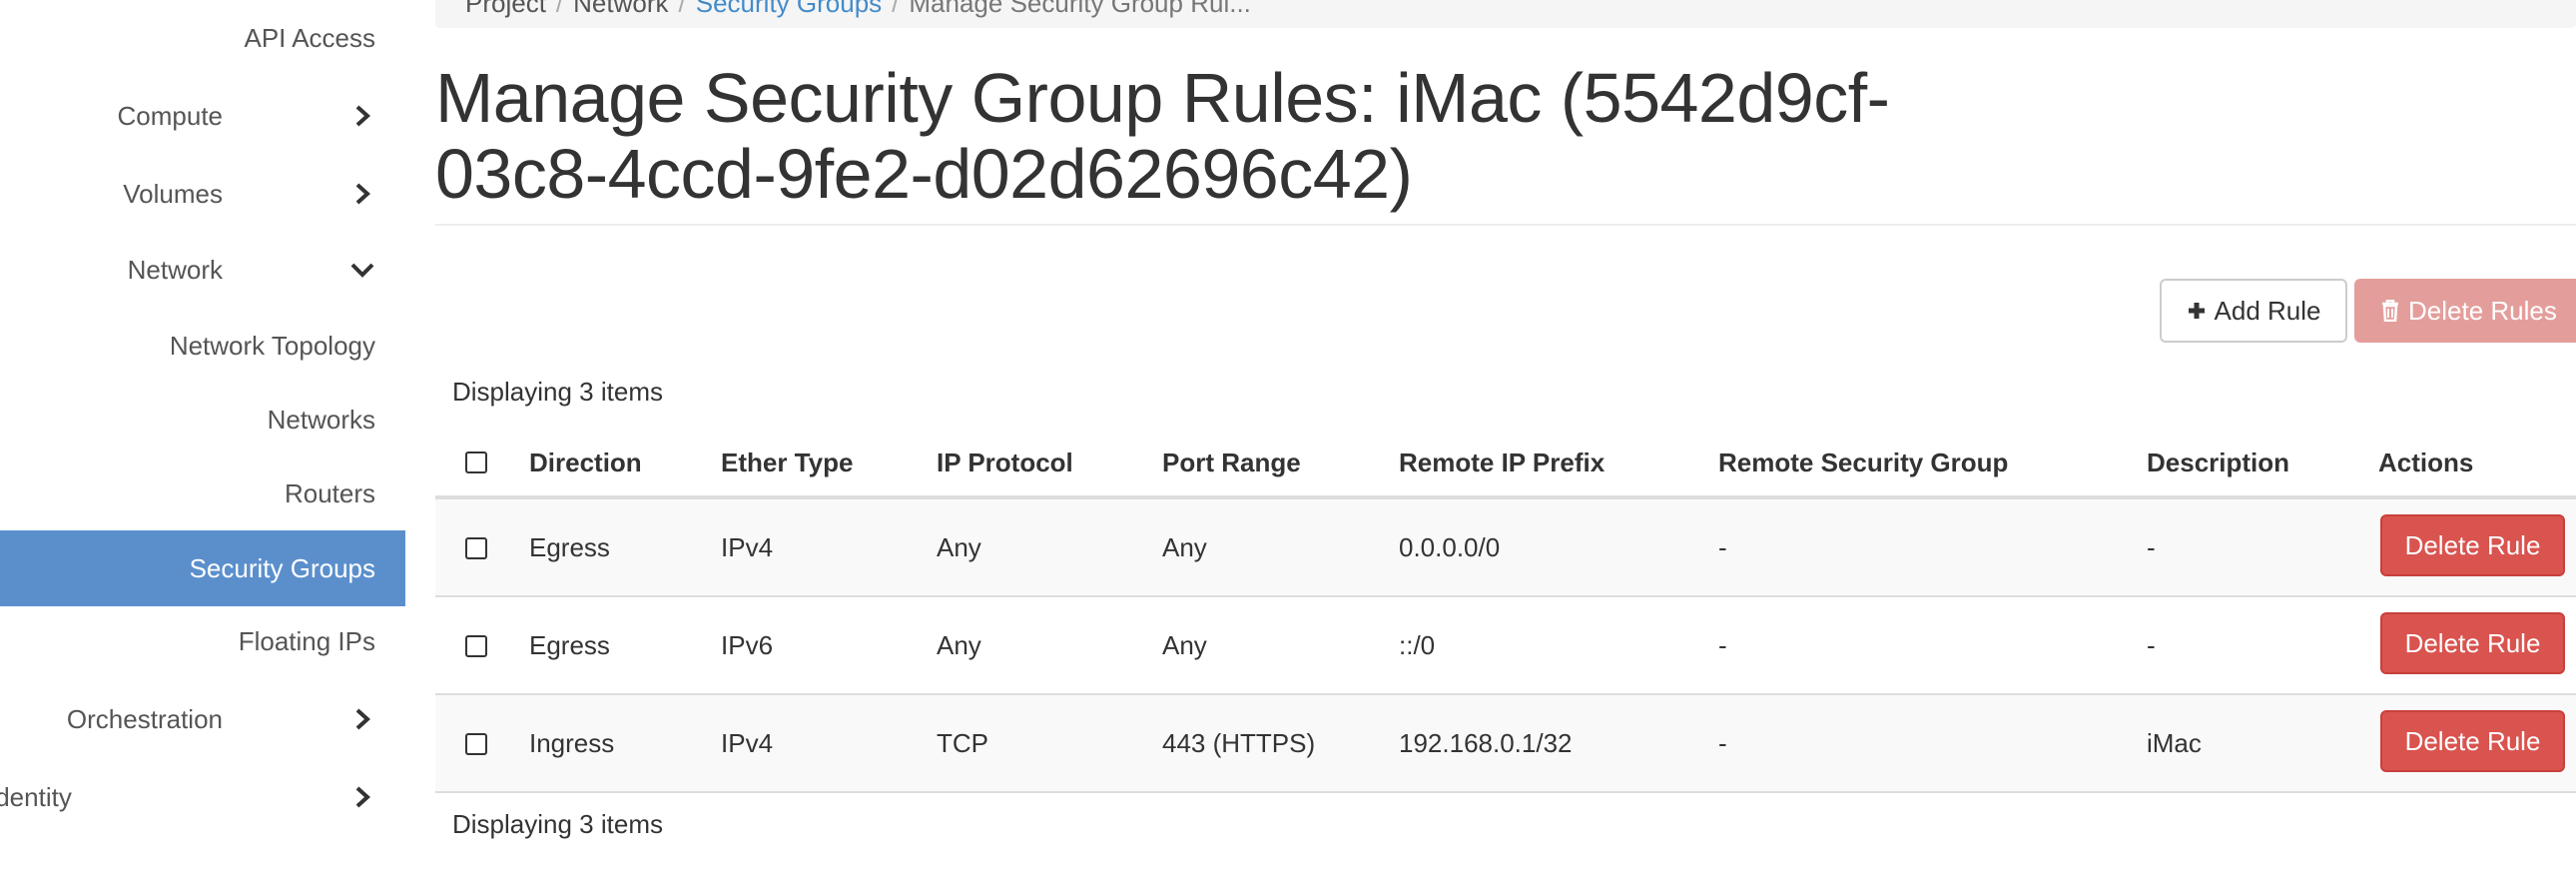 The width and height of the screenshot is (2576, 891). I want to click on column-header-direction: Direction, so click(585, 463).